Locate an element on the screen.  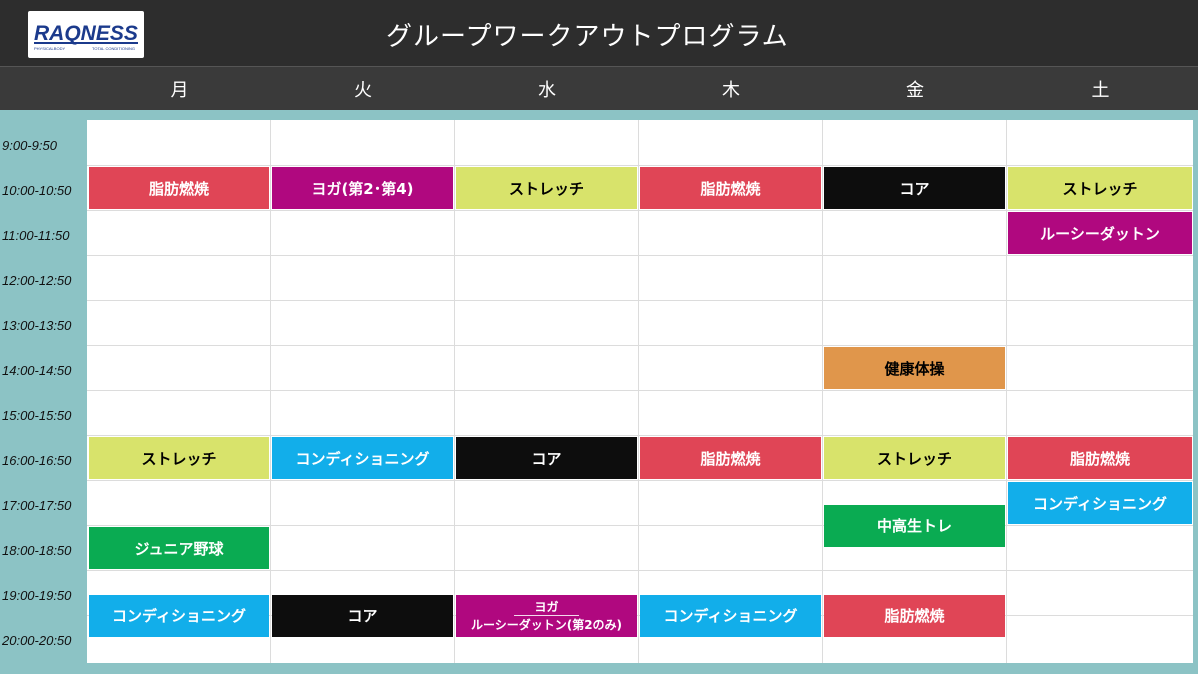
time-slot-label: 20:00-20:50 is located at coordinates (37, 640).